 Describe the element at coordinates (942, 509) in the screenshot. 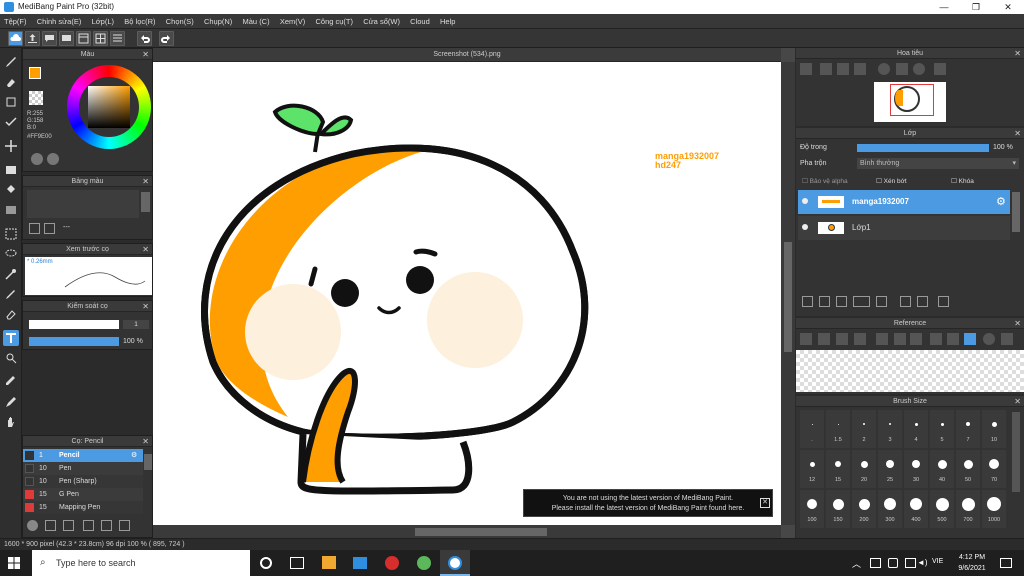

I see `brush-size-cell: 500` at that location.